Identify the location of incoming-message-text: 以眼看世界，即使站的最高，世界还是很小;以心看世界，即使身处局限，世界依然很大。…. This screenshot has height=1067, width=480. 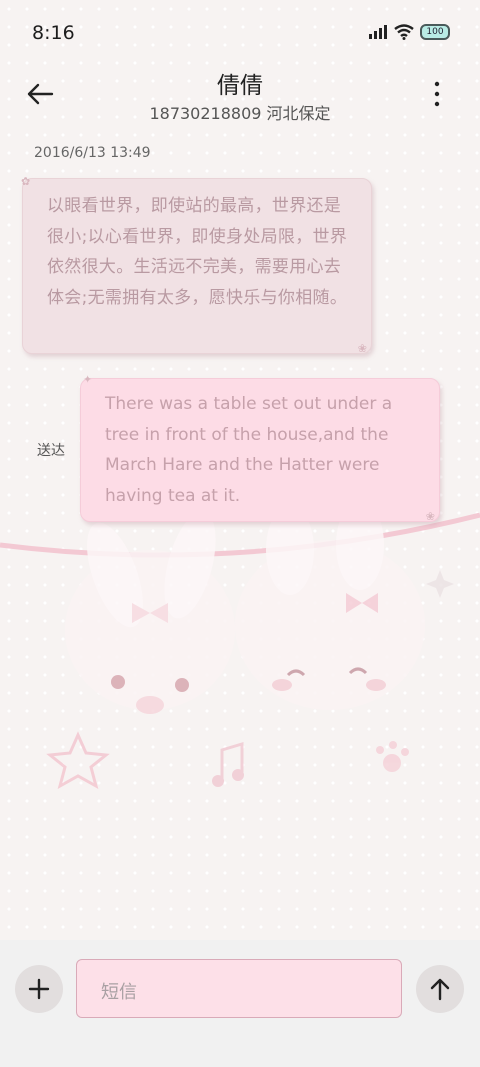
(197, 252).